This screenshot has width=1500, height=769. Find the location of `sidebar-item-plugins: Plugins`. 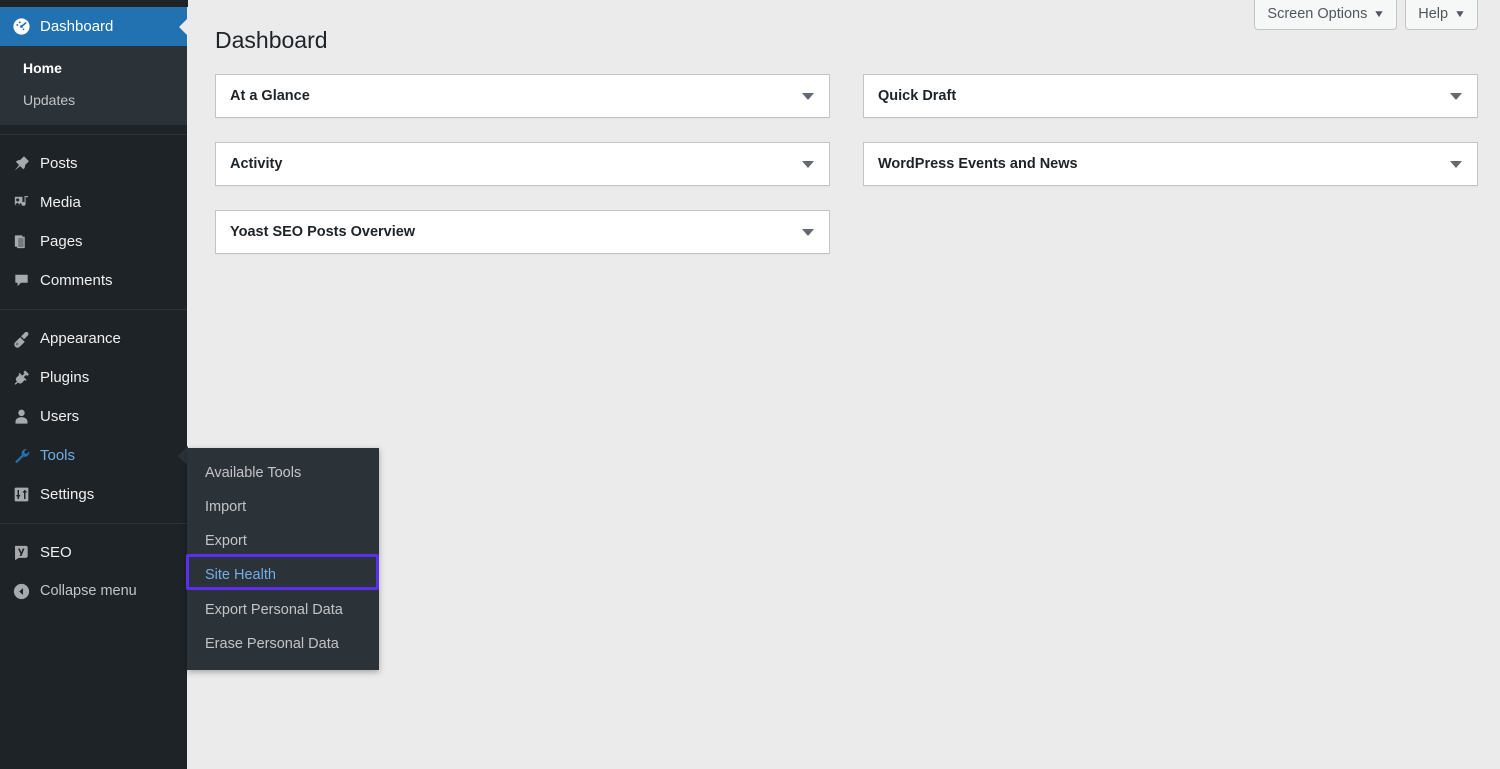

sidebar-item-plugins: Plugins is located at coordinates (93, 377).